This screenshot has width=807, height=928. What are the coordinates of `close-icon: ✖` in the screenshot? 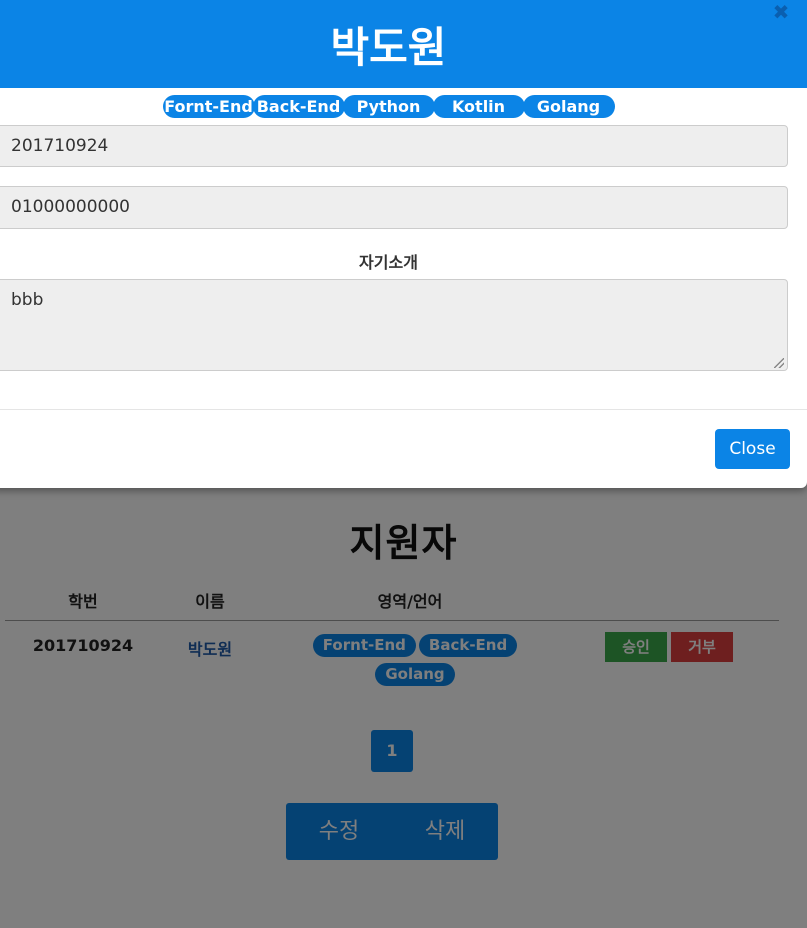 It's located at (781, 12).